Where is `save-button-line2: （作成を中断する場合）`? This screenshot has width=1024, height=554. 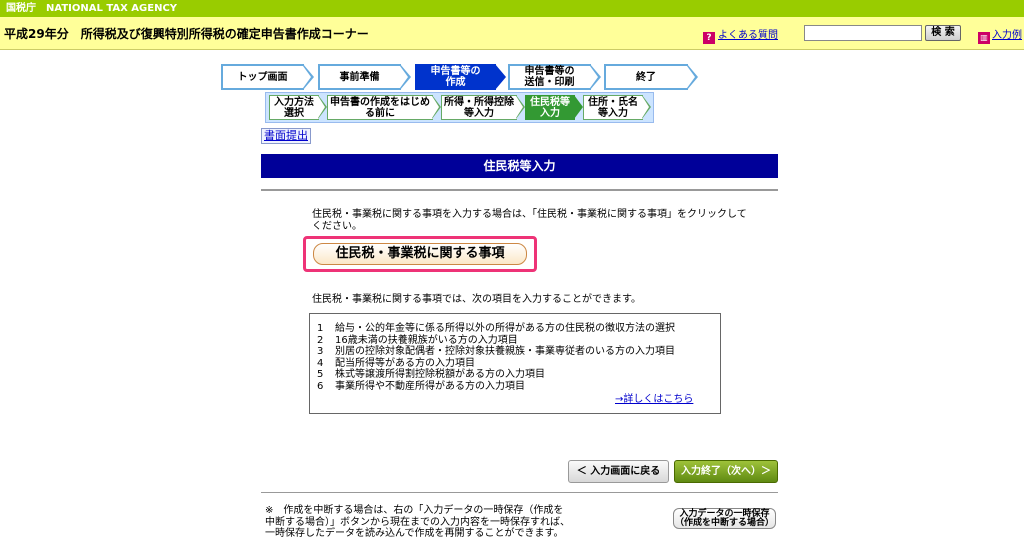 save-button-line2: （作成を中断する場合） is located at coordinates (724, 523).